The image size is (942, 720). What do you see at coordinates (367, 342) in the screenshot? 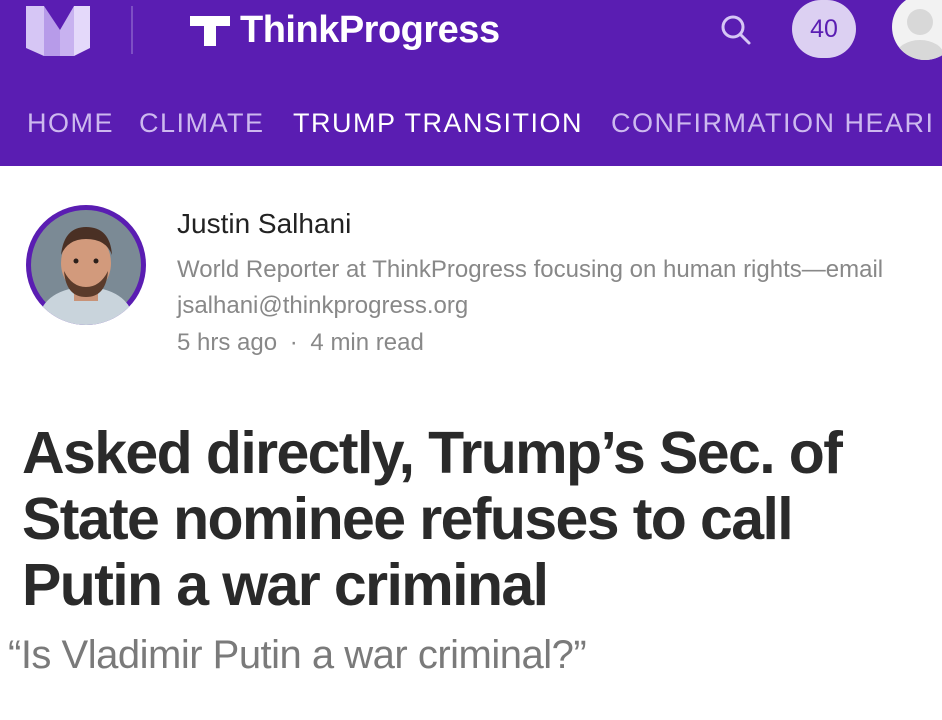
I see `read-time: 4 min read` at bounding box center [367, 342].